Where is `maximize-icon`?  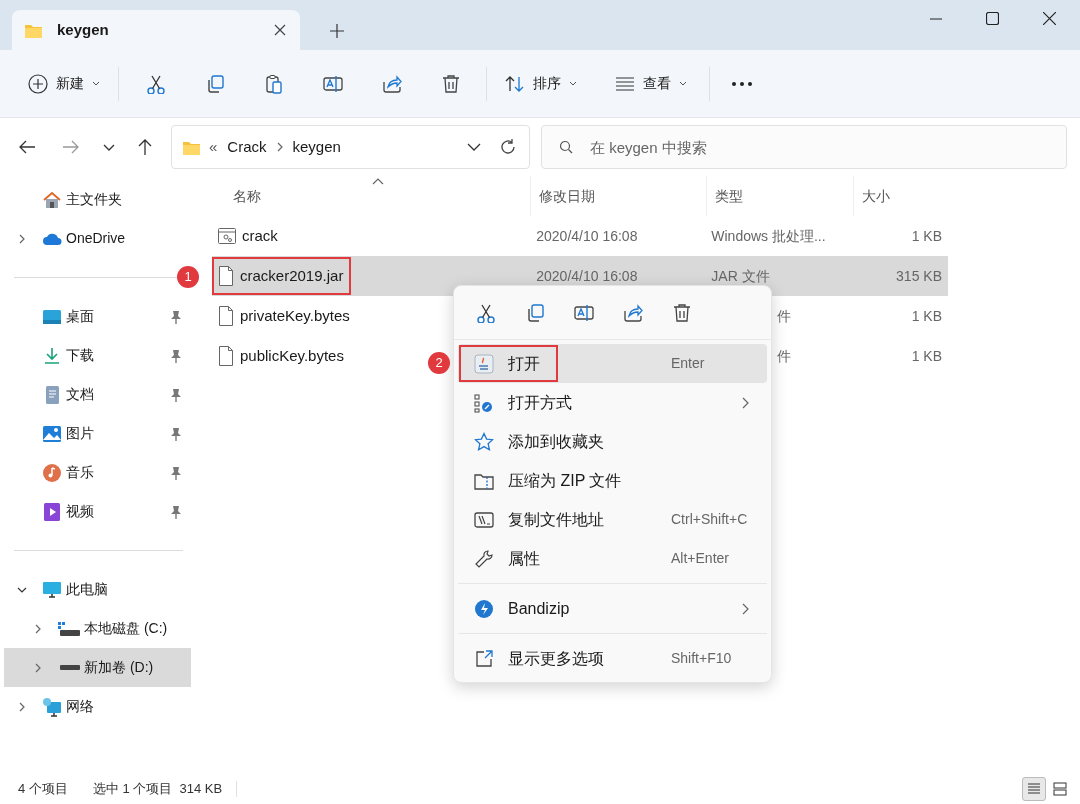 maximize-icon is located at coordinates (992, 18).